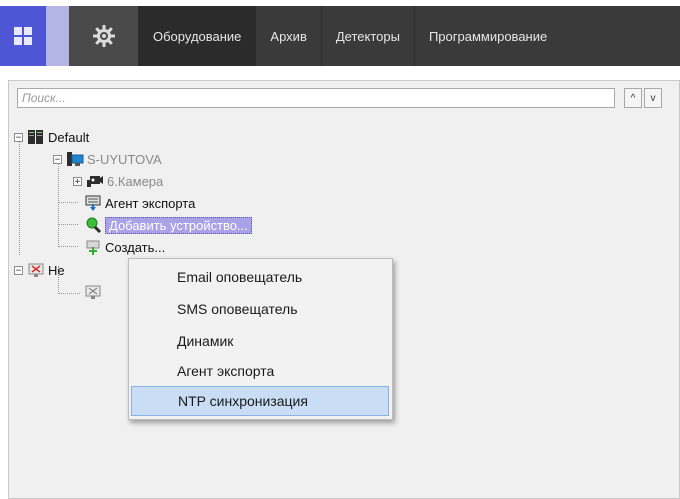 The height and width of the screenshot is (499, 680). Describe the element at coordinates (288, 36) in the screenshot. I see `tab-archive: Архив` at that location.